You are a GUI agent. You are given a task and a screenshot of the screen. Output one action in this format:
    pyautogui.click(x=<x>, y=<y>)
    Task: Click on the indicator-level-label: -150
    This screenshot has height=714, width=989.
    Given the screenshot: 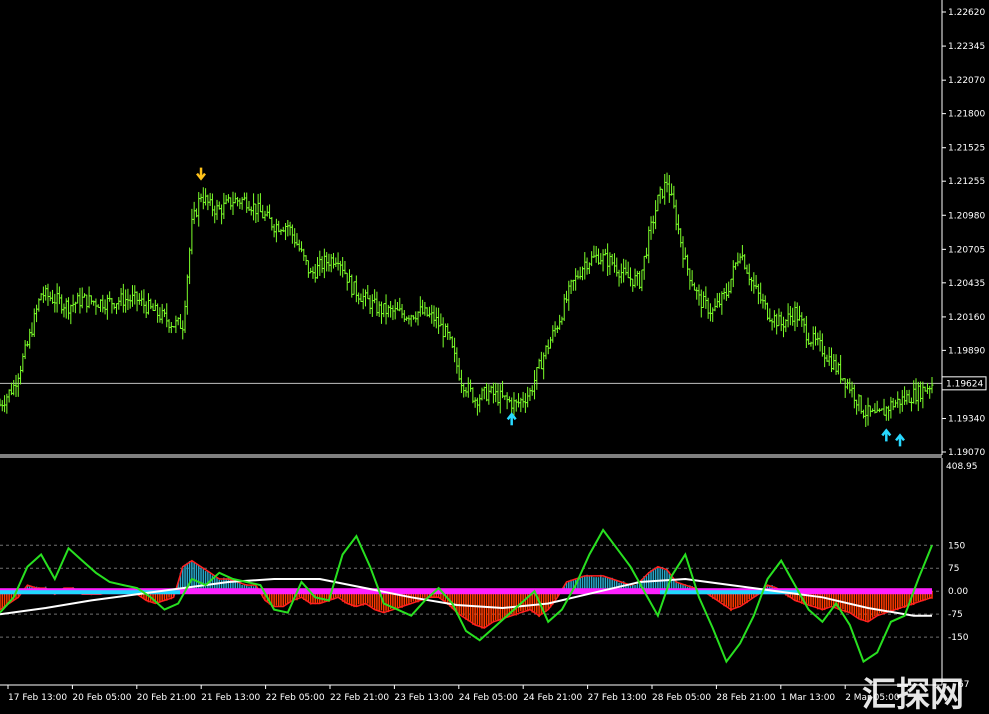 What is the action you would take?
    pyautogui.click(x=958, y=638)
    